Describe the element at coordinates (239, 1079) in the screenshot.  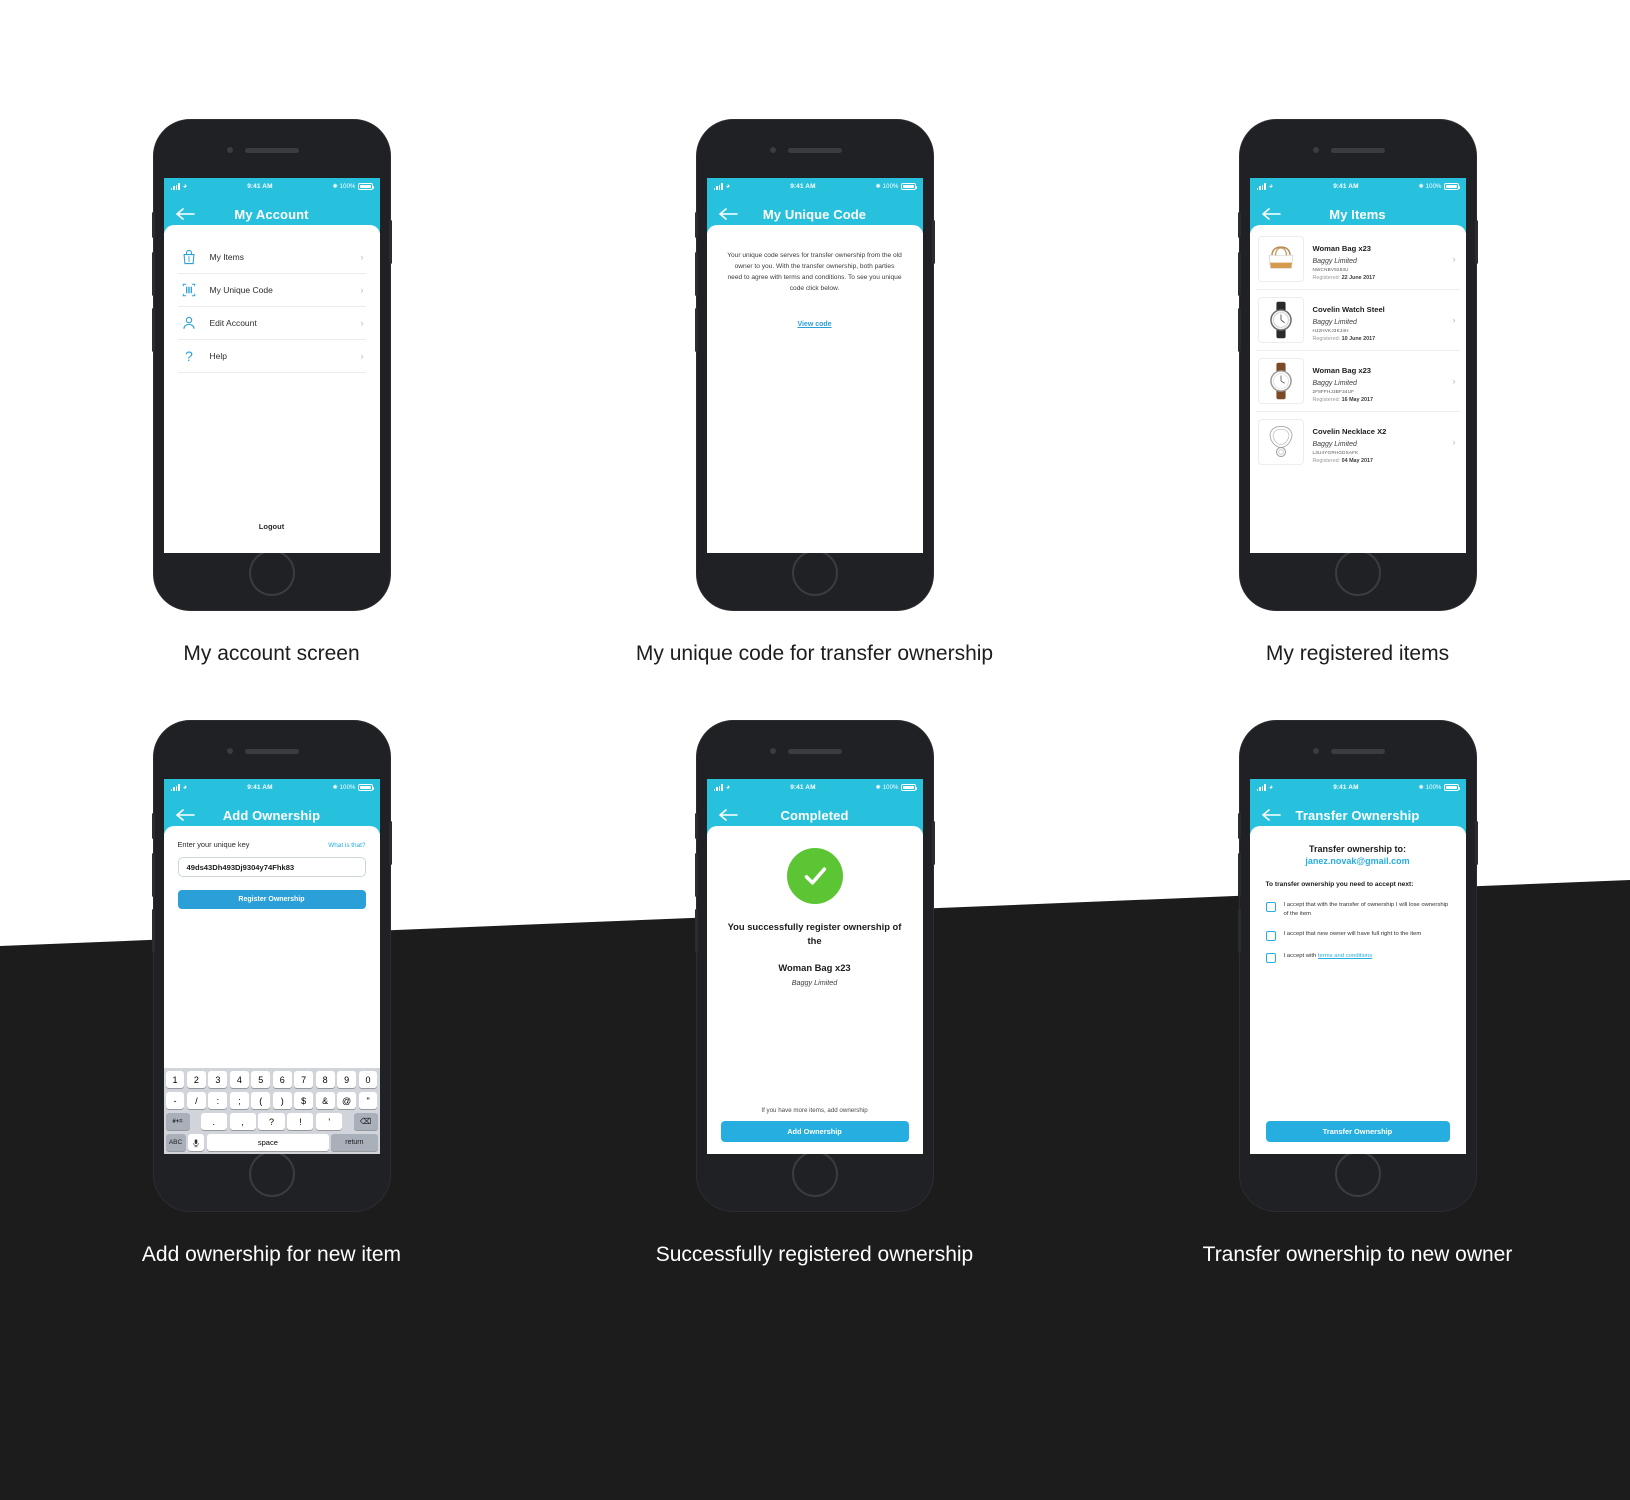
I see `key-4: 4` at that location.